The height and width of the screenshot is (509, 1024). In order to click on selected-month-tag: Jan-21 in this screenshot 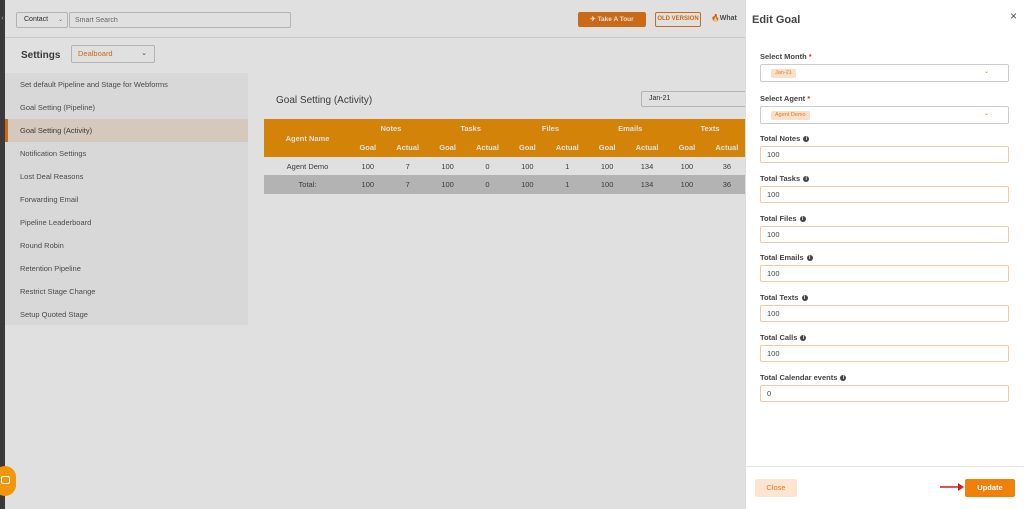, I will do `click(783, 73)`.